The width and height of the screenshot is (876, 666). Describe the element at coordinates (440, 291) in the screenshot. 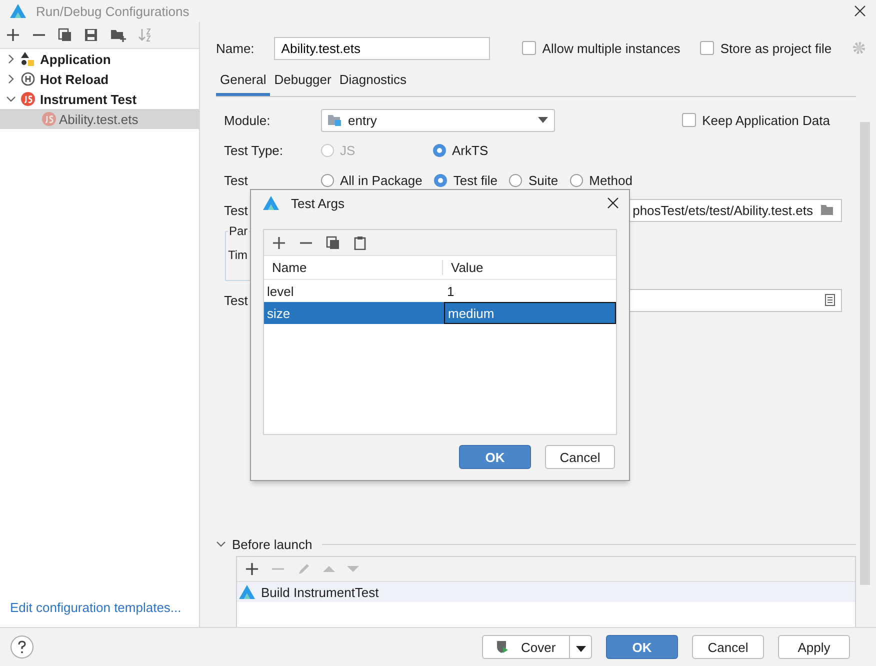

I see `table-row: level 1` at that location.